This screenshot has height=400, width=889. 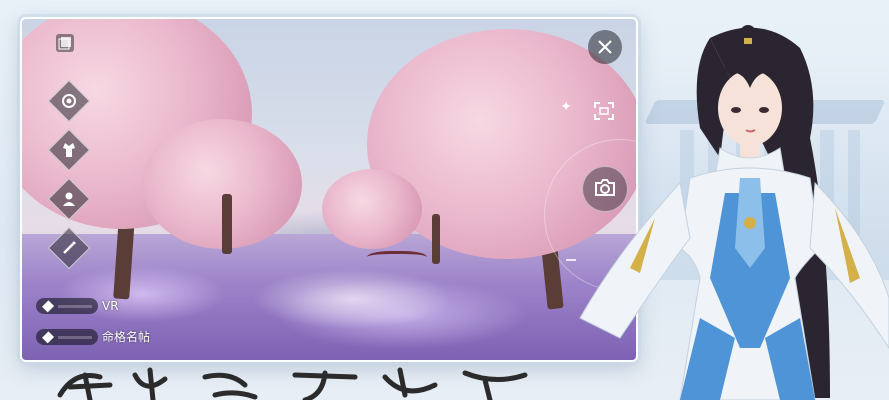 What do you see at coordinates (69, 101) in the screenshot?
I see `settings-icon` at bounding box center [69, 101].